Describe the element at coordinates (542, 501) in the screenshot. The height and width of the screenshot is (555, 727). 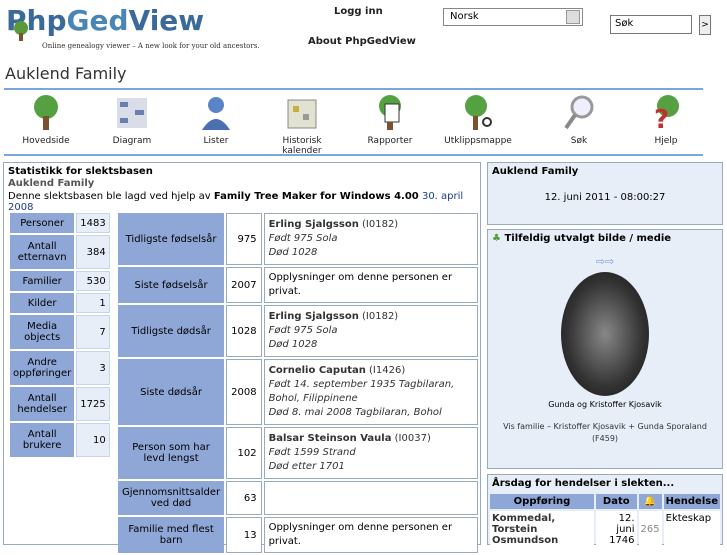
I see `column-header: Oppføring` at that location.